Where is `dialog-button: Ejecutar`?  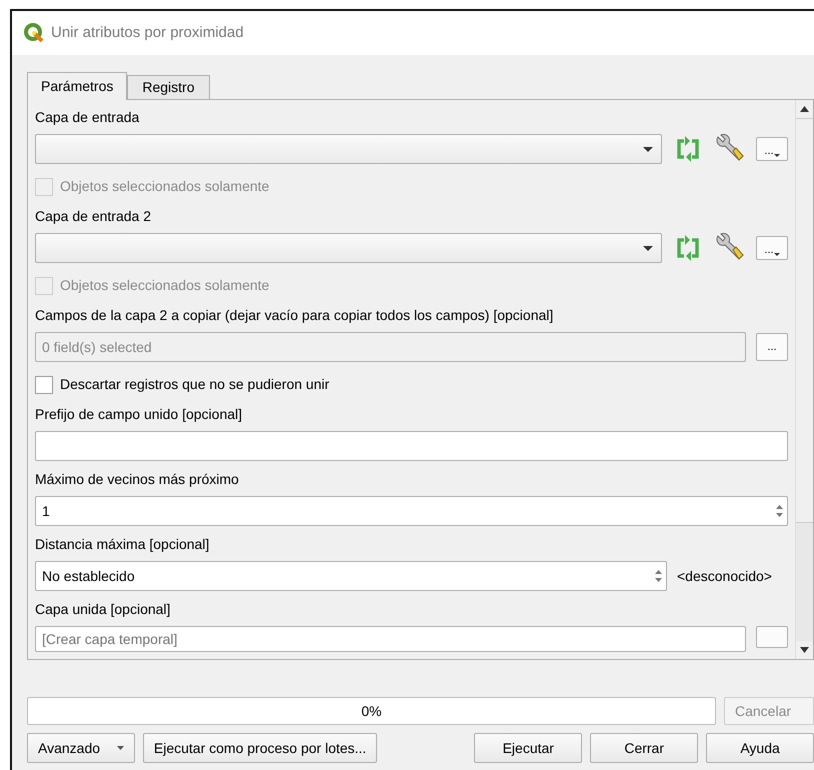 dialog-button: Ejecutar is located at coordinates (528, 748).